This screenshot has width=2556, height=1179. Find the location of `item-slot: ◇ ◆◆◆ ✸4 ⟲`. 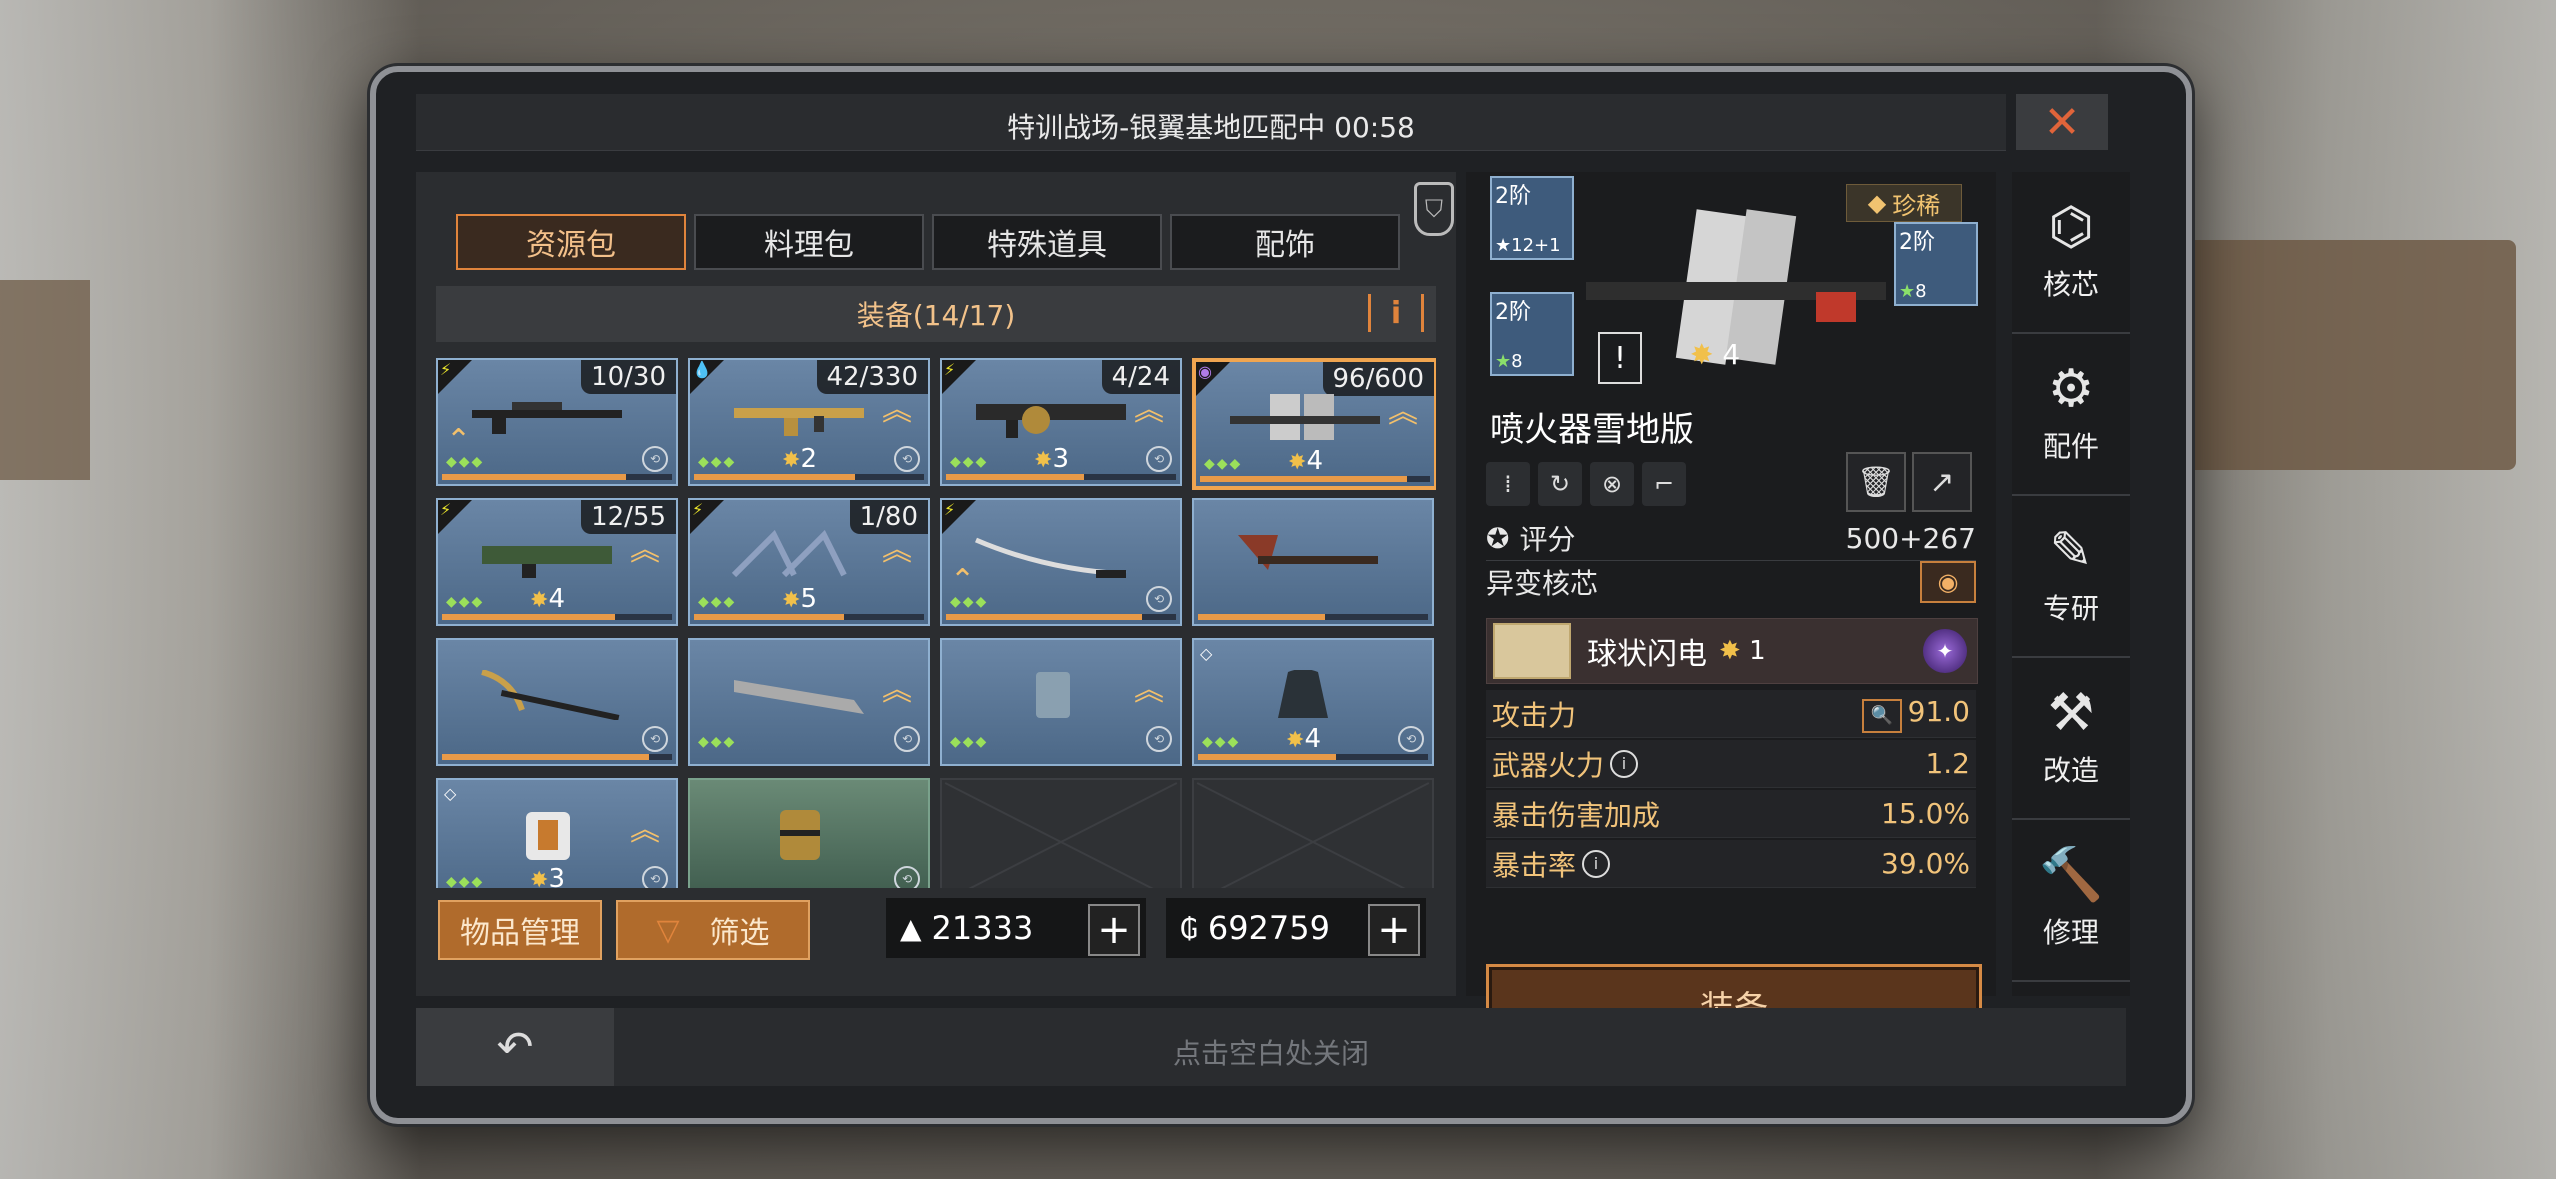

item-slot: ◇ ◆◆◆ ✸4 ⟲ is located at coordinates (1313, 702).